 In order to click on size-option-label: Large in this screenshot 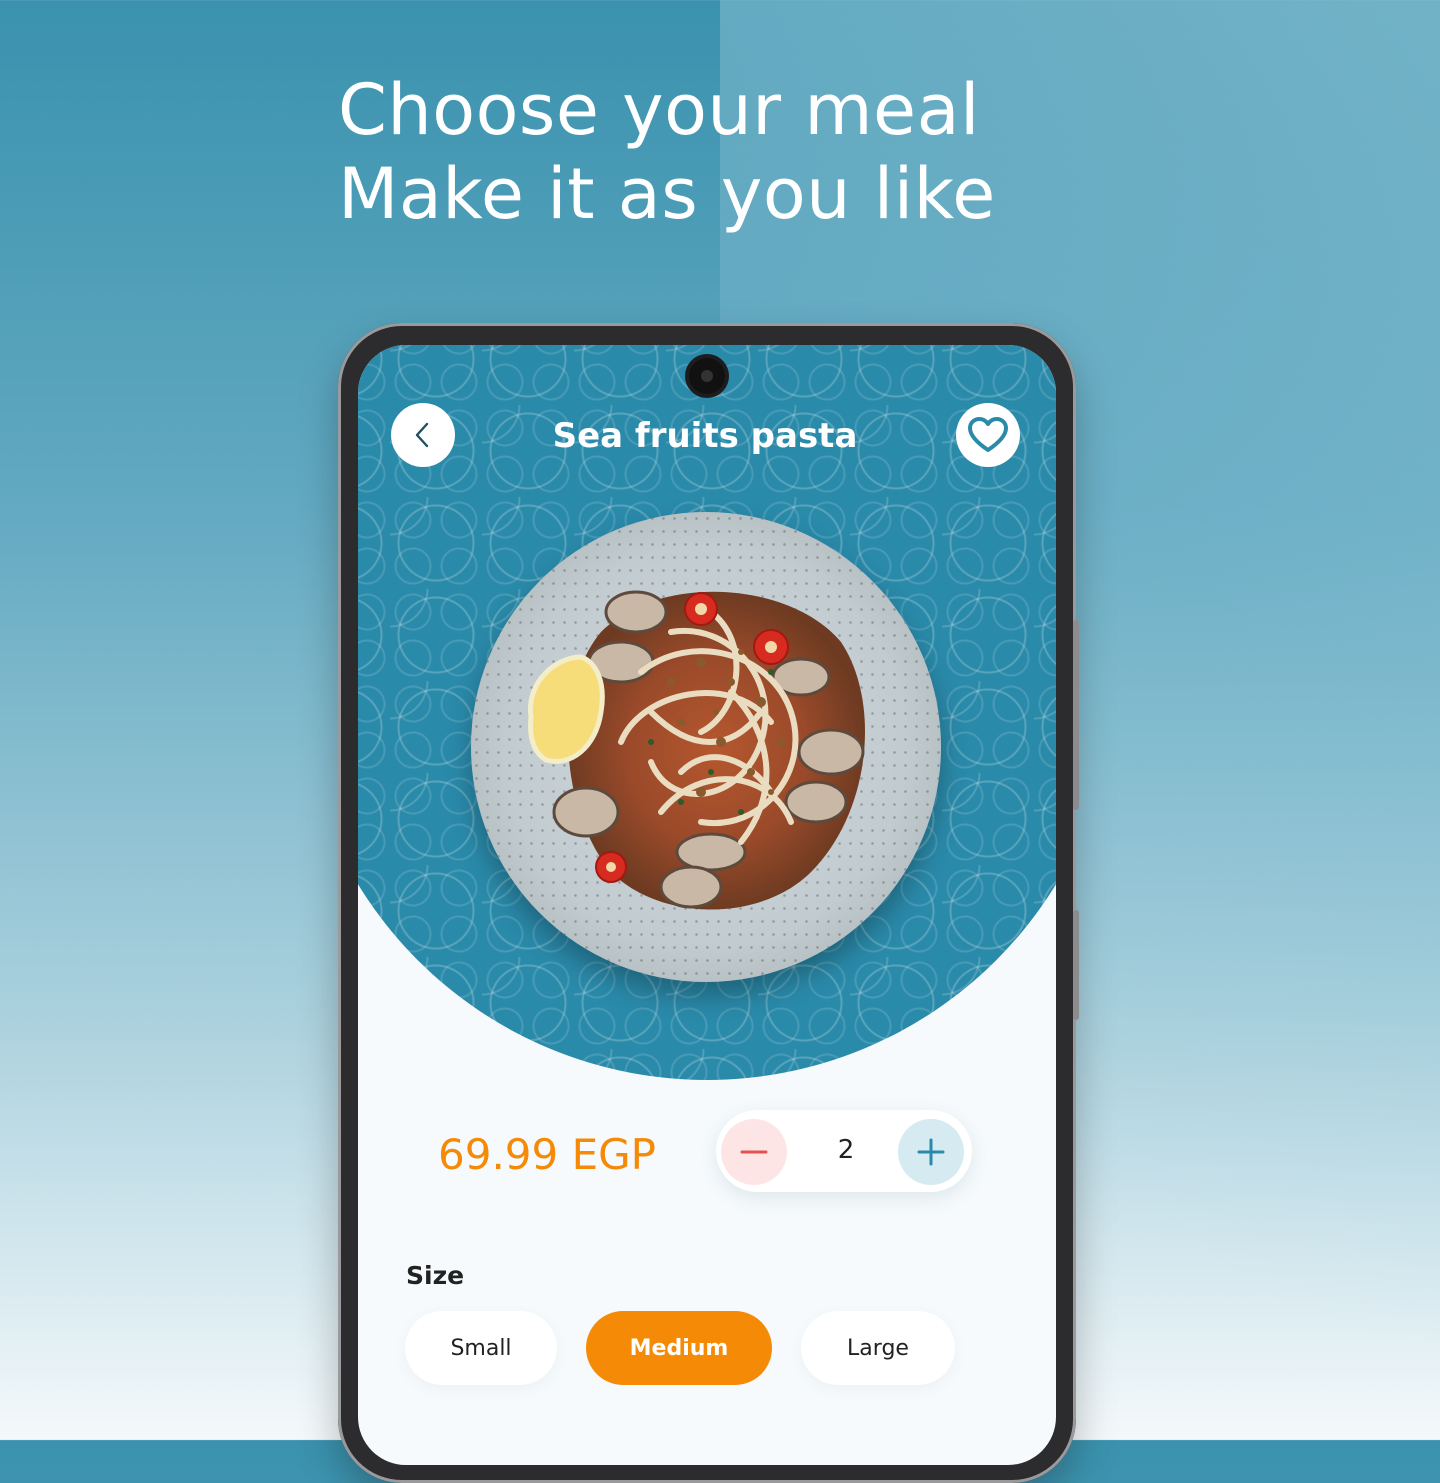, I will do `click(878, 1348)`.